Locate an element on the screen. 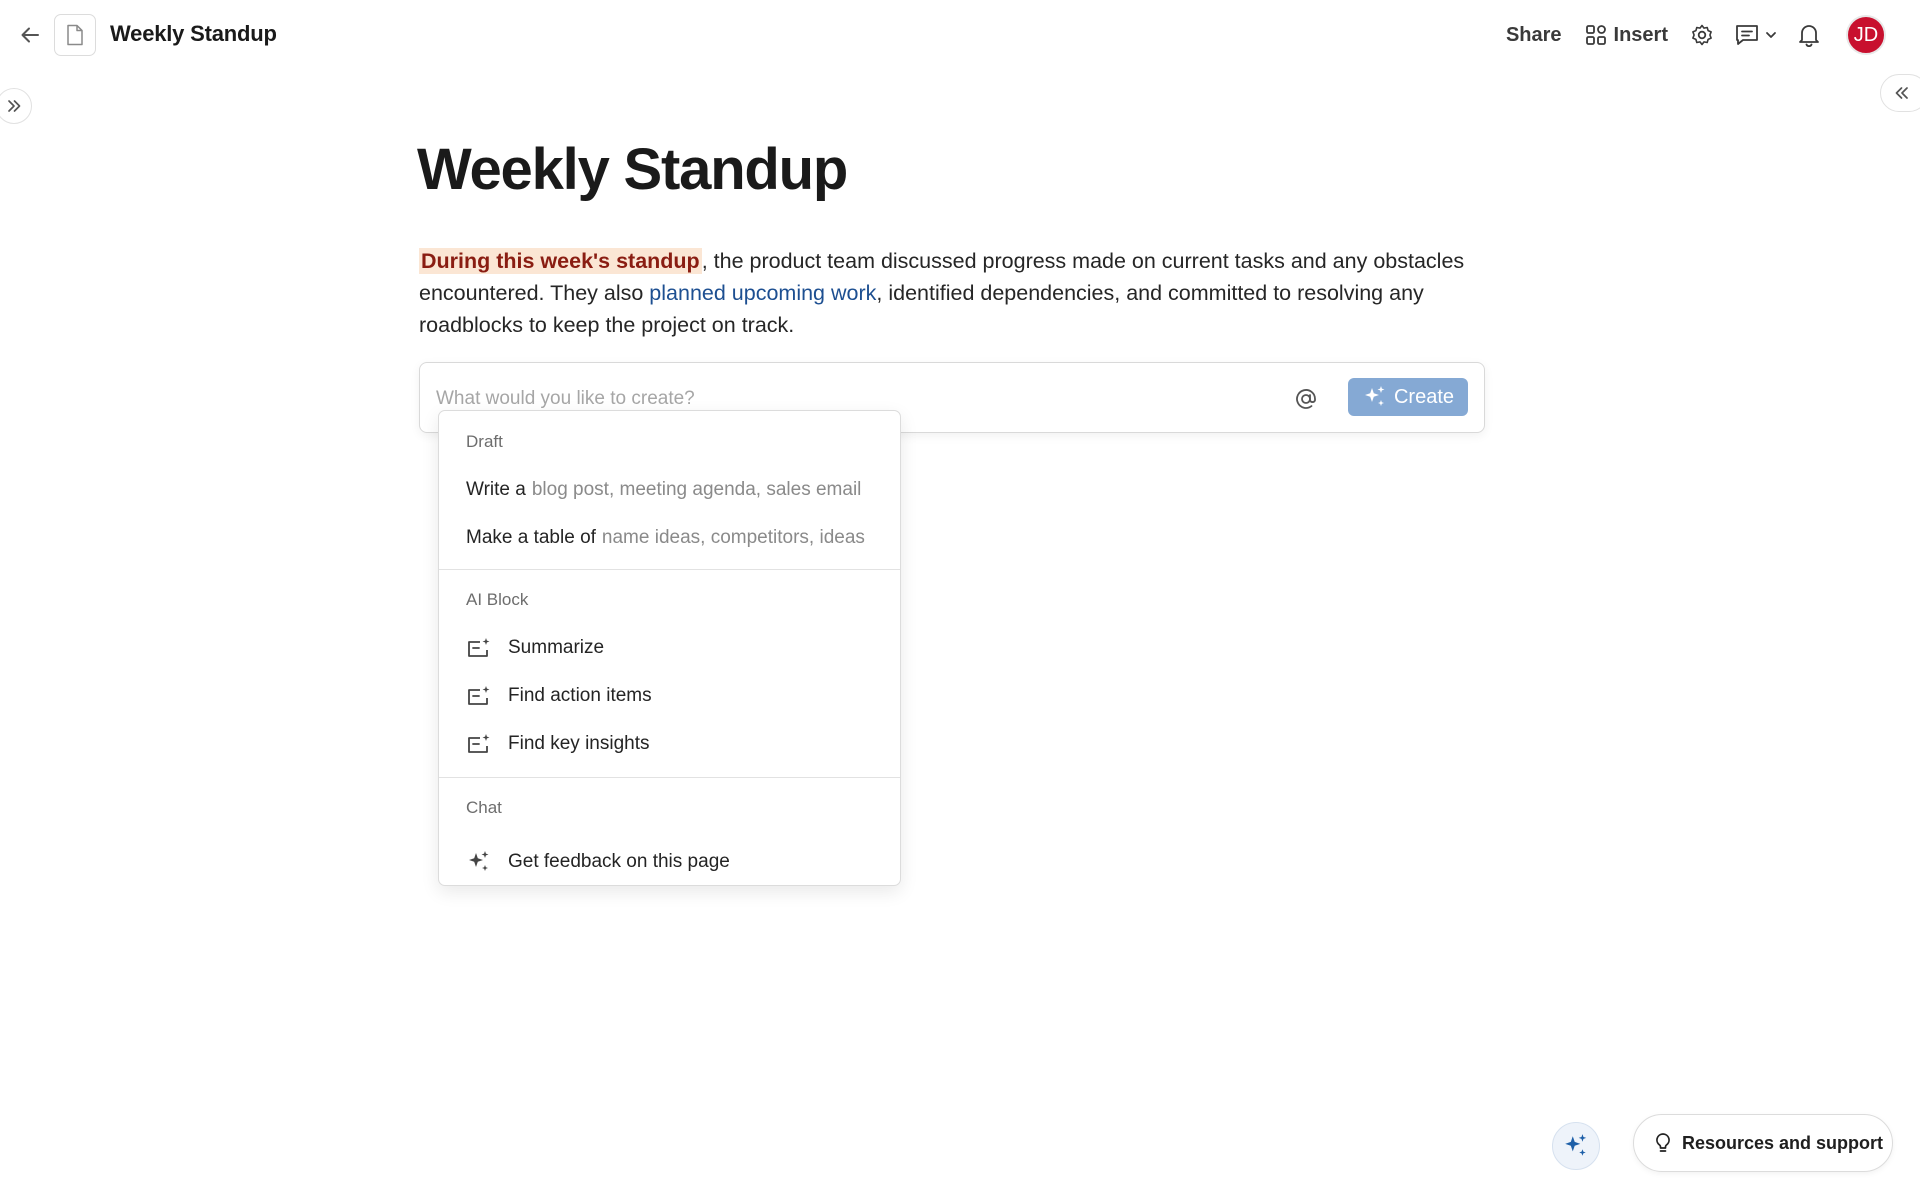 This screenshot has height=1200, width=1920. gear-icon is located at coordinates (1702, 35).